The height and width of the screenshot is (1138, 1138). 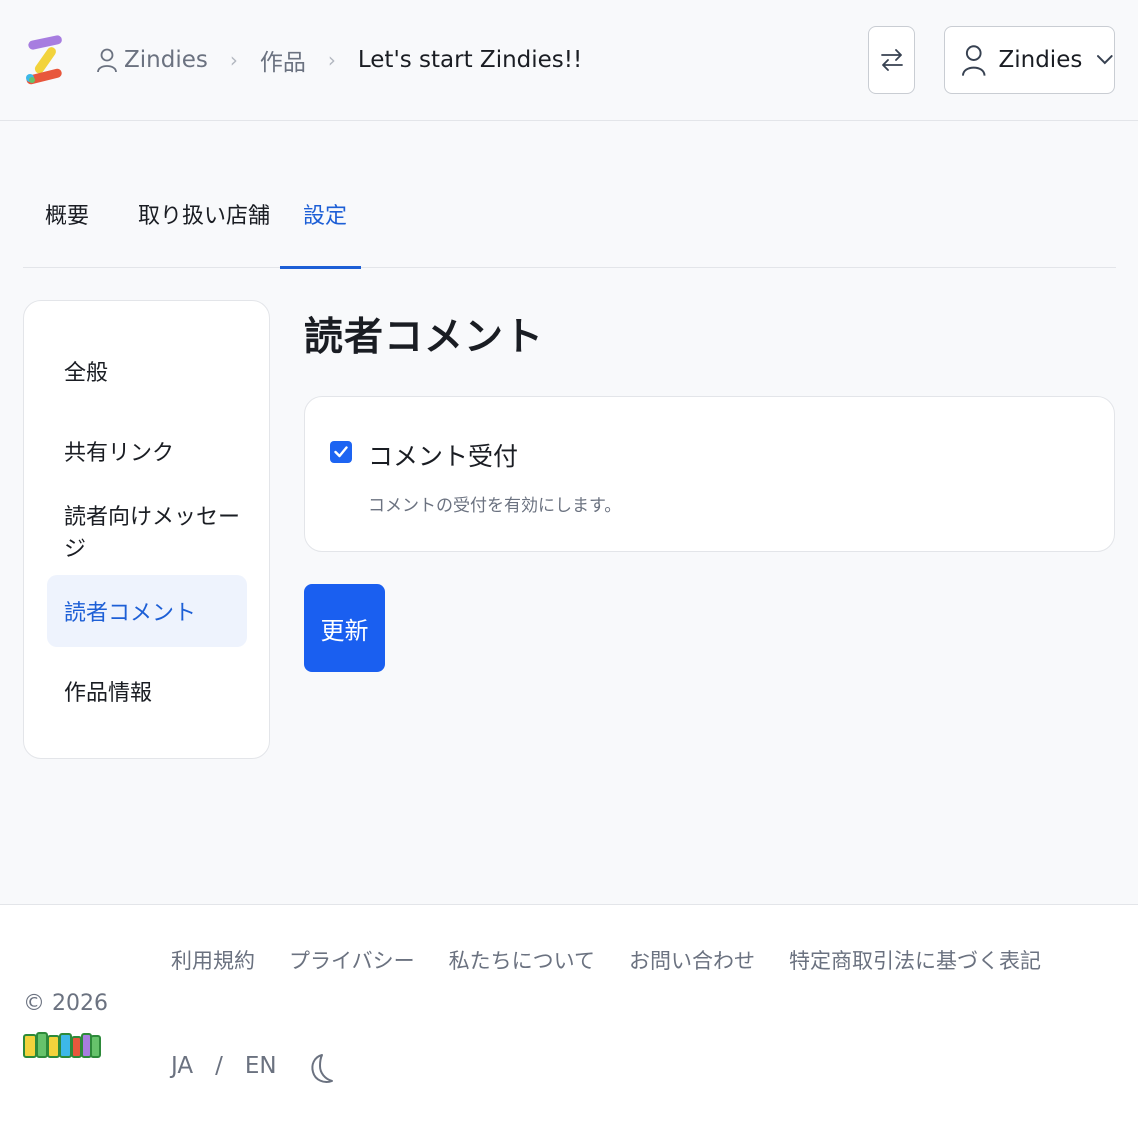 What do you see at coordinates (1105, 60) in the screenshot?
I see `chevron-down-icon` at bounding box center [1105, 60].